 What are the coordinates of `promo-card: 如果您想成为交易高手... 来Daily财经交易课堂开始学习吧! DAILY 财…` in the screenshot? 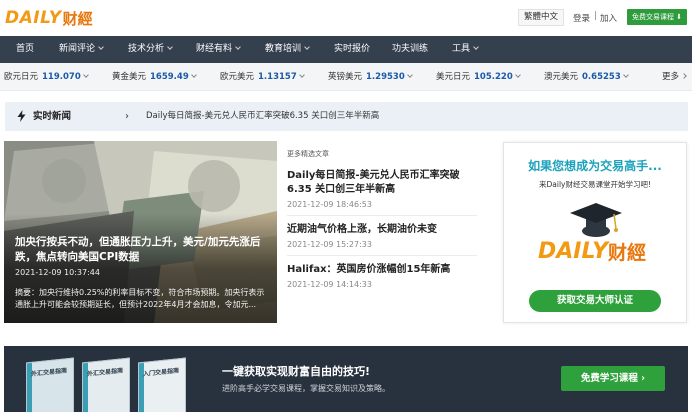 It's located at (595, 232).